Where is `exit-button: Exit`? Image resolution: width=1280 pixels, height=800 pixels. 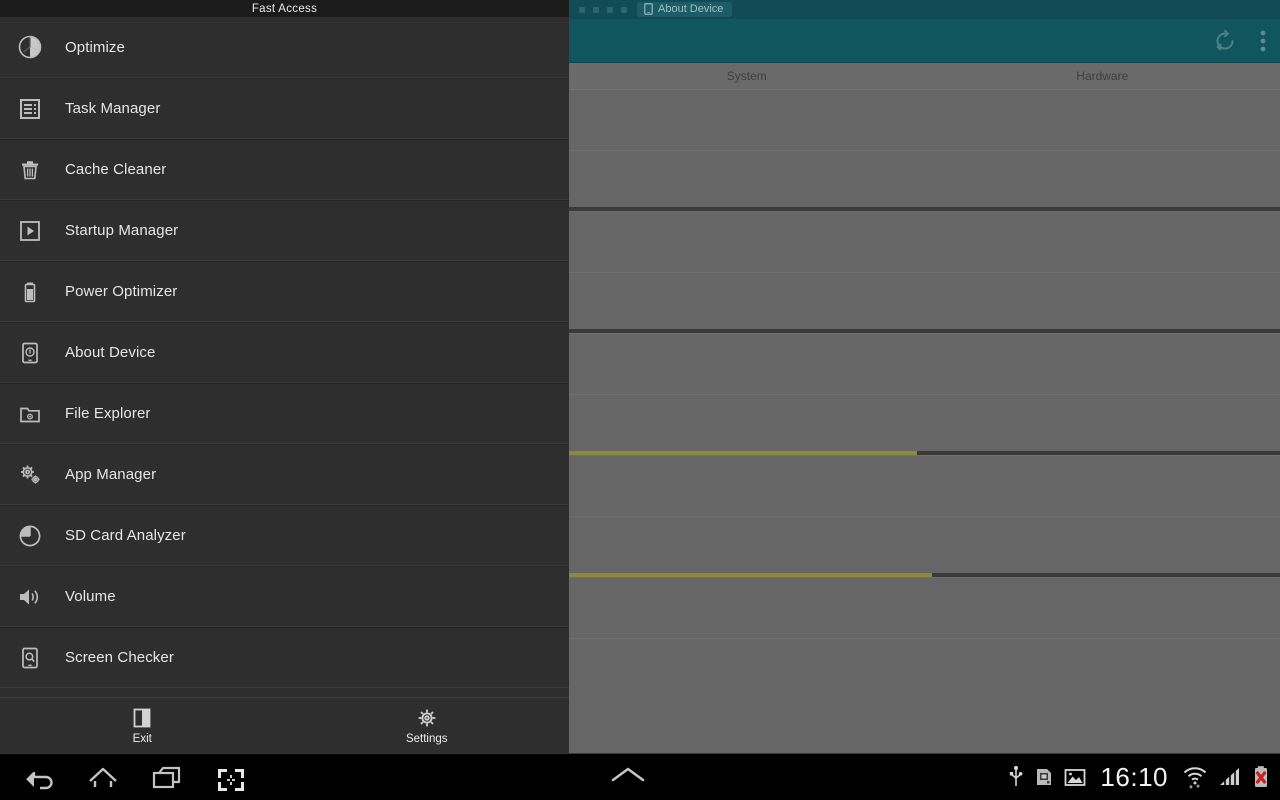
exit-button: Exit is located at coordinates (142, 725).